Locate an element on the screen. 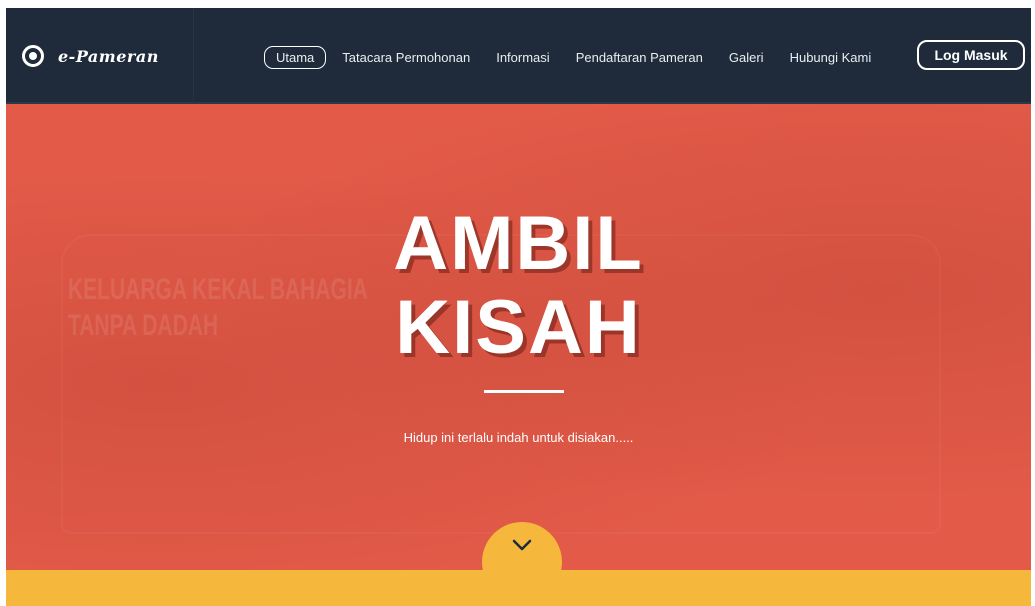  hero-title-line2: KISAH is located at coordinates (518, 327).